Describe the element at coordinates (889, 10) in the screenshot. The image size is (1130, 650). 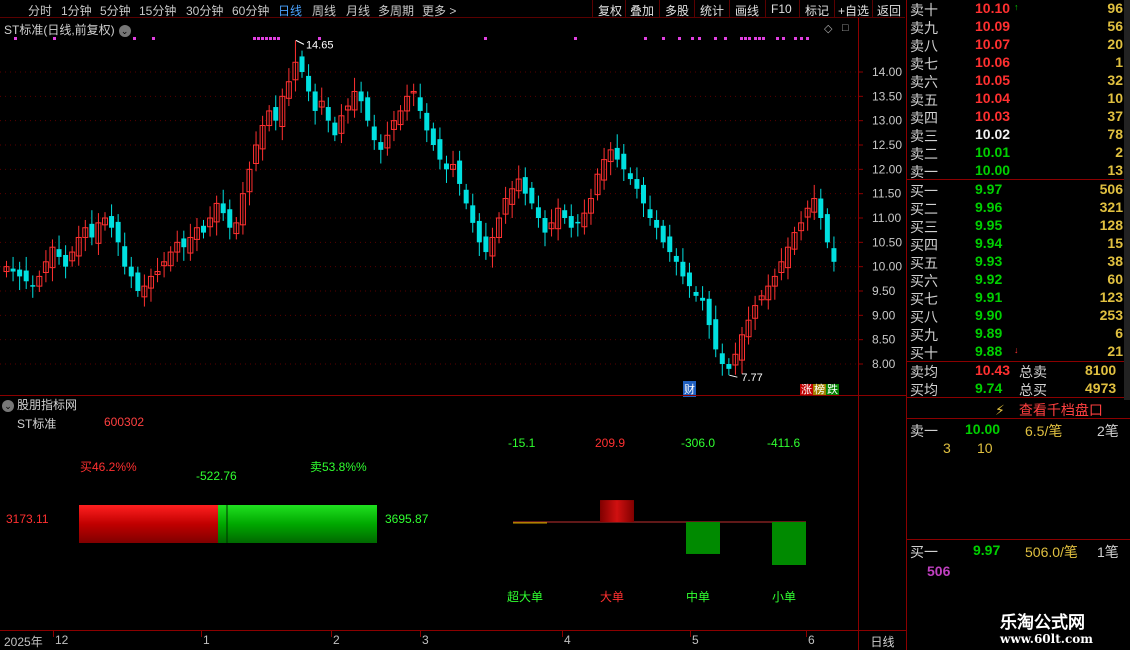
I see `back-button: 返回` at that location.